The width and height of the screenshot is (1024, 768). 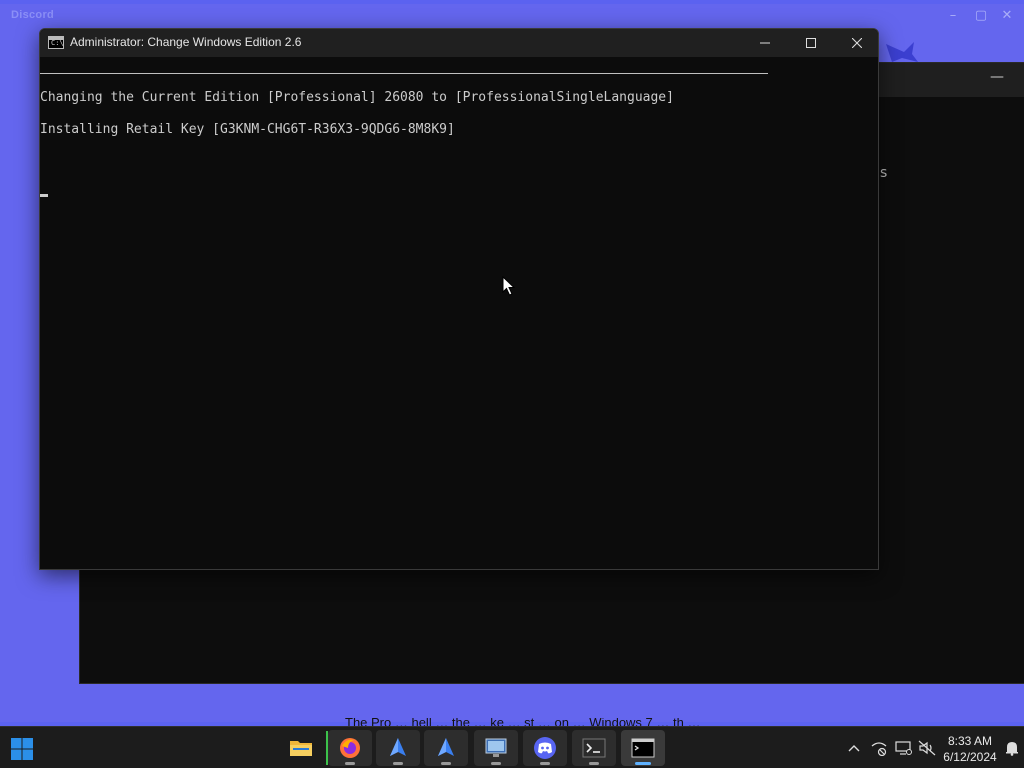 I want to click on discord-icon, so click(x=545, y=748).